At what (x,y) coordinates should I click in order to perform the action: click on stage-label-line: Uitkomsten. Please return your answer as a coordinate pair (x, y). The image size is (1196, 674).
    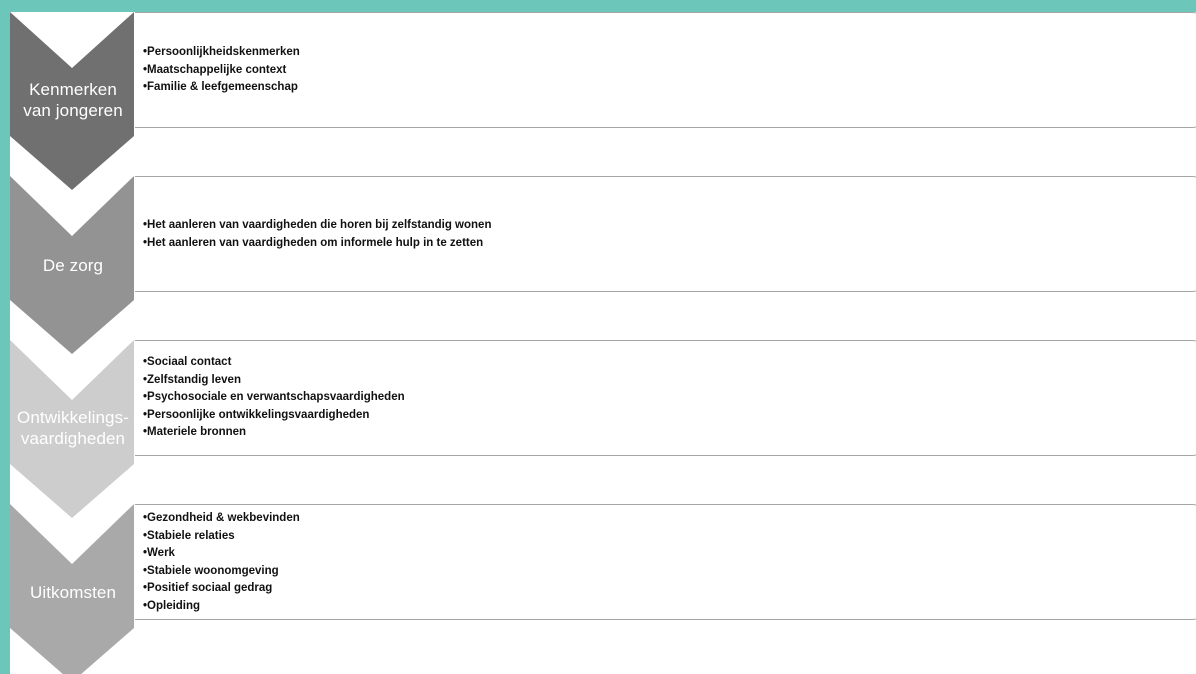
    Looking at the image, I should click on (73, 592).